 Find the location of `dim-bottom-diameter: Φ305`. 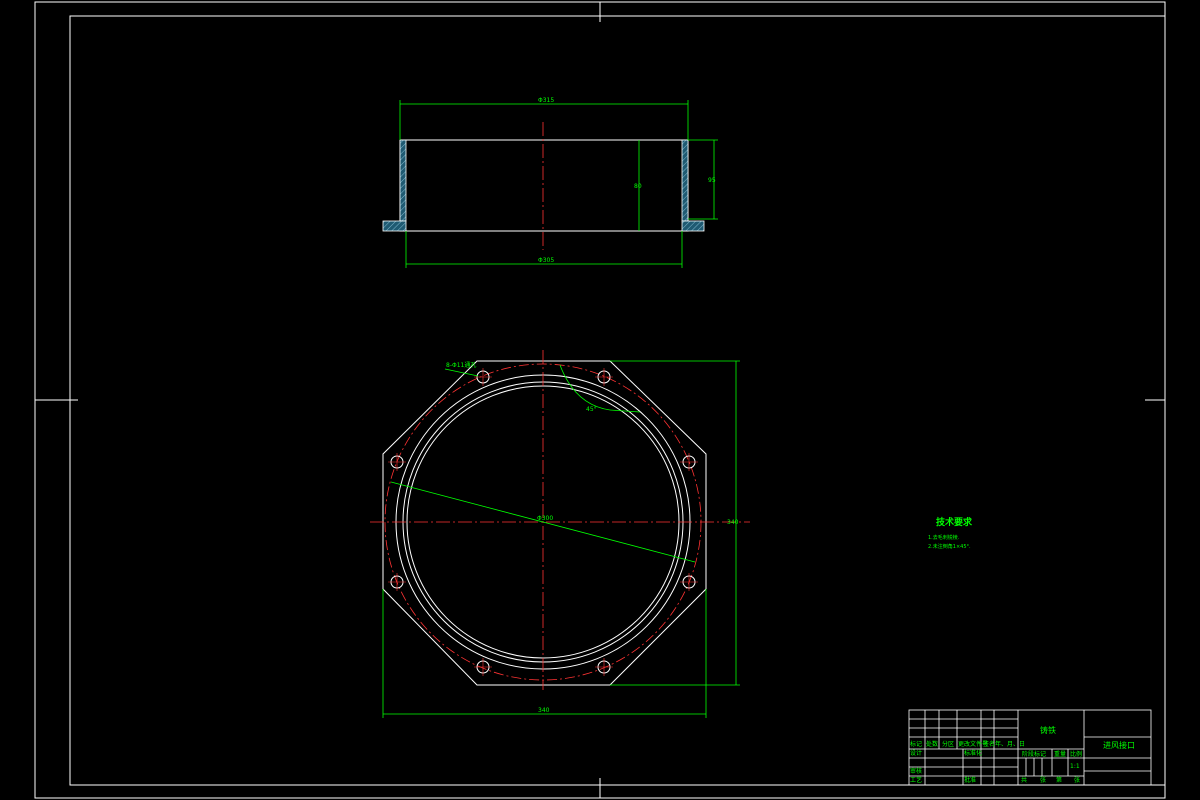

dim-bottom-diameter: Φ305 is located at coordinates (546, 260).